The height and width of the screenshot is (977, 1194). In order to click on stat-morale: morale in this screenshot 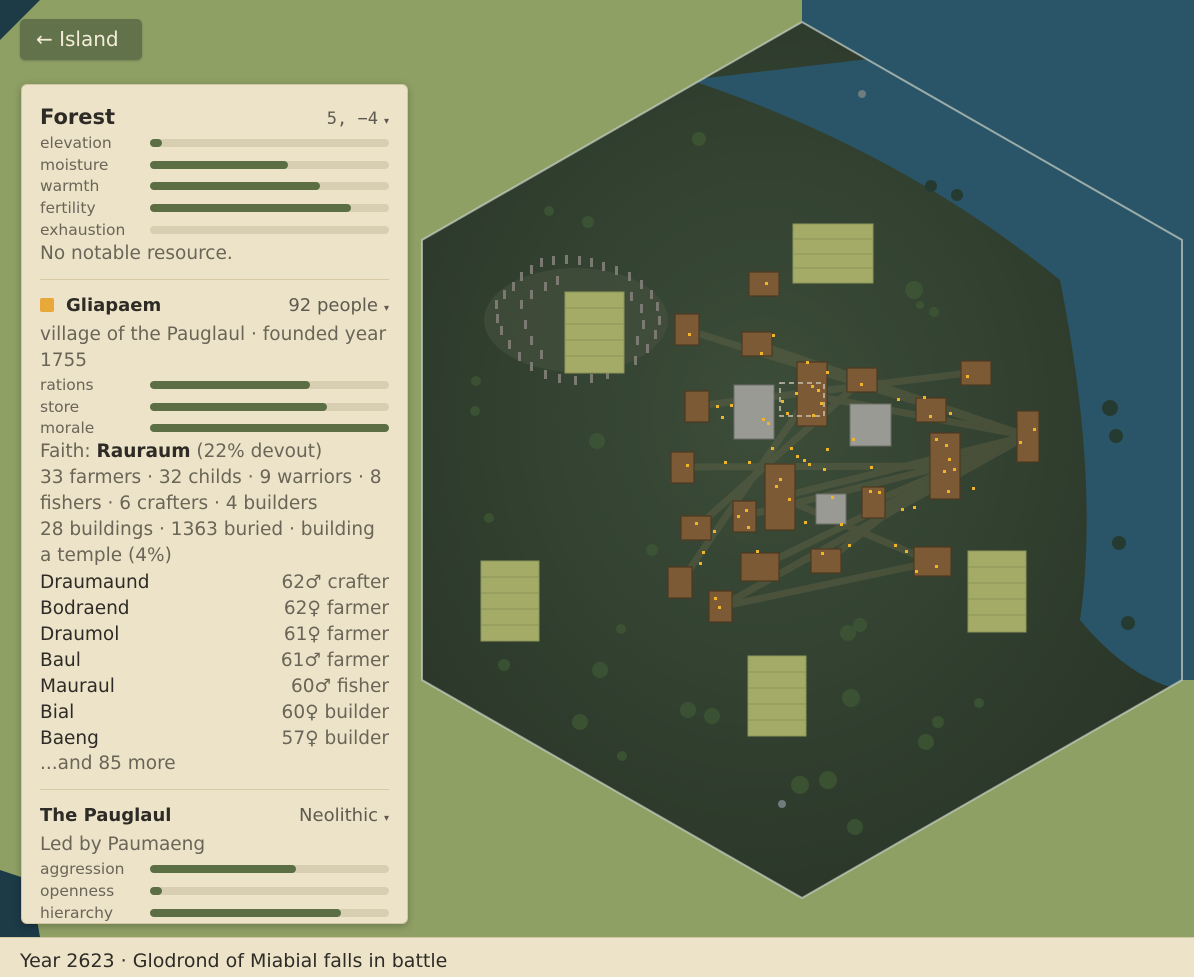, I will do `click(214, 429)`.